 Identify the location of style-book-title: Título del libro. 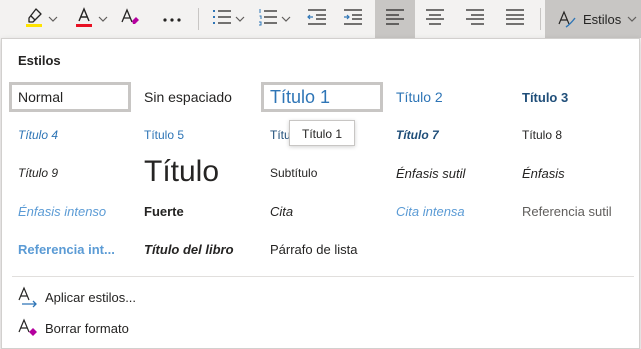
(196, 249).